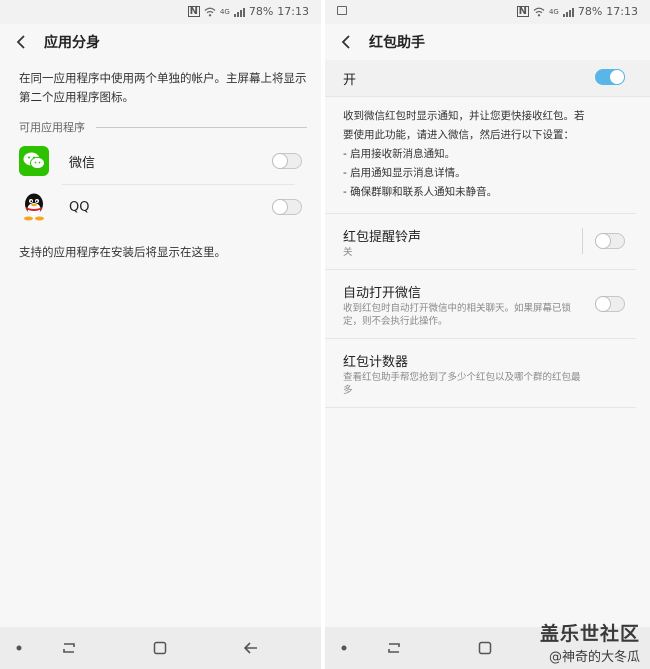 This screenshot has height=669, width=650. What do you see at coordinates (487, 78) in the screenshot?
I see `master-switch-row: 开` at bounding box center [487, 78].